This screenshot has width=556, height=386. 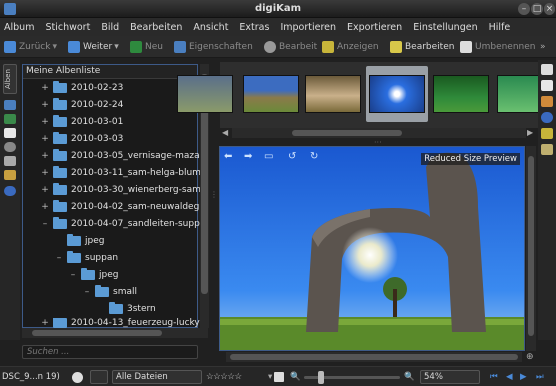 I want to click on menu-bearbeiten: Bearbeiten, so click(x=156, y=27).